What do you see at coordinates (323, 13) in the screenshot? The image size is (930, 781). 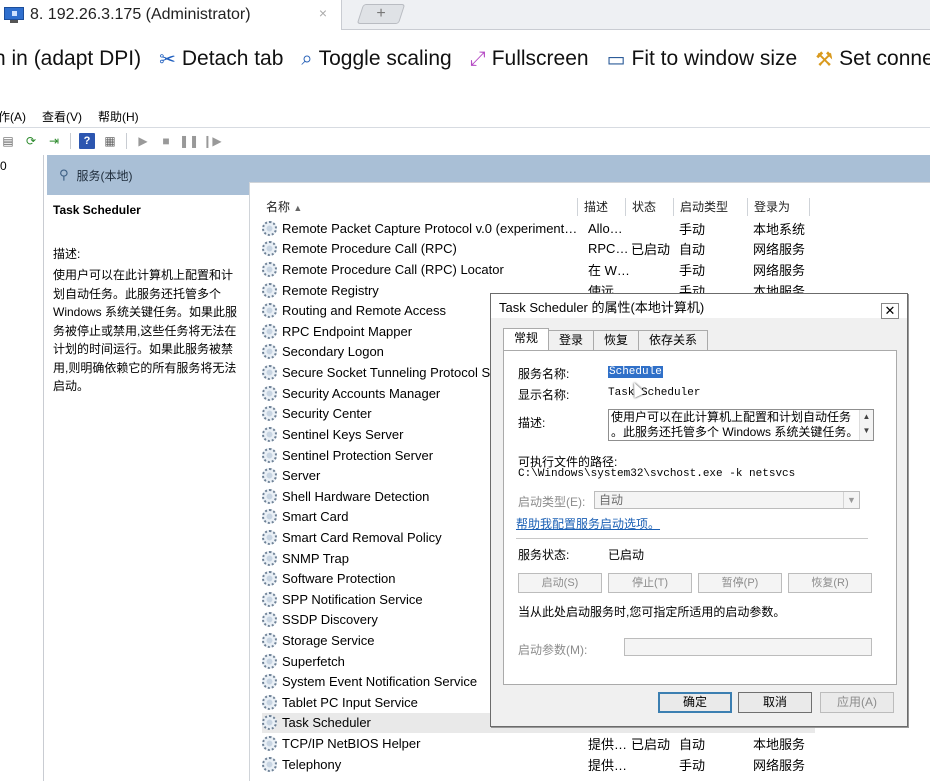 I see `close-tab-icon: ×` at bounding box center [323, 13].